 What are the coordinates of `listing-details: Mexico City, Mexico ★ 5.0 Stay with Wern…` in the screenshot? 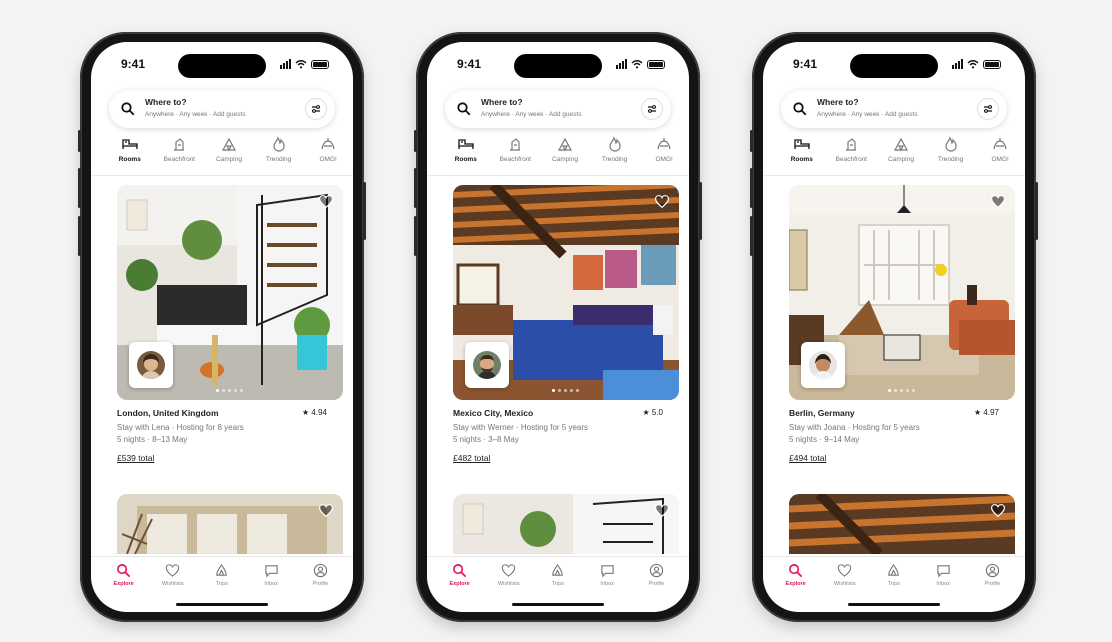 It's located at (558, 435).